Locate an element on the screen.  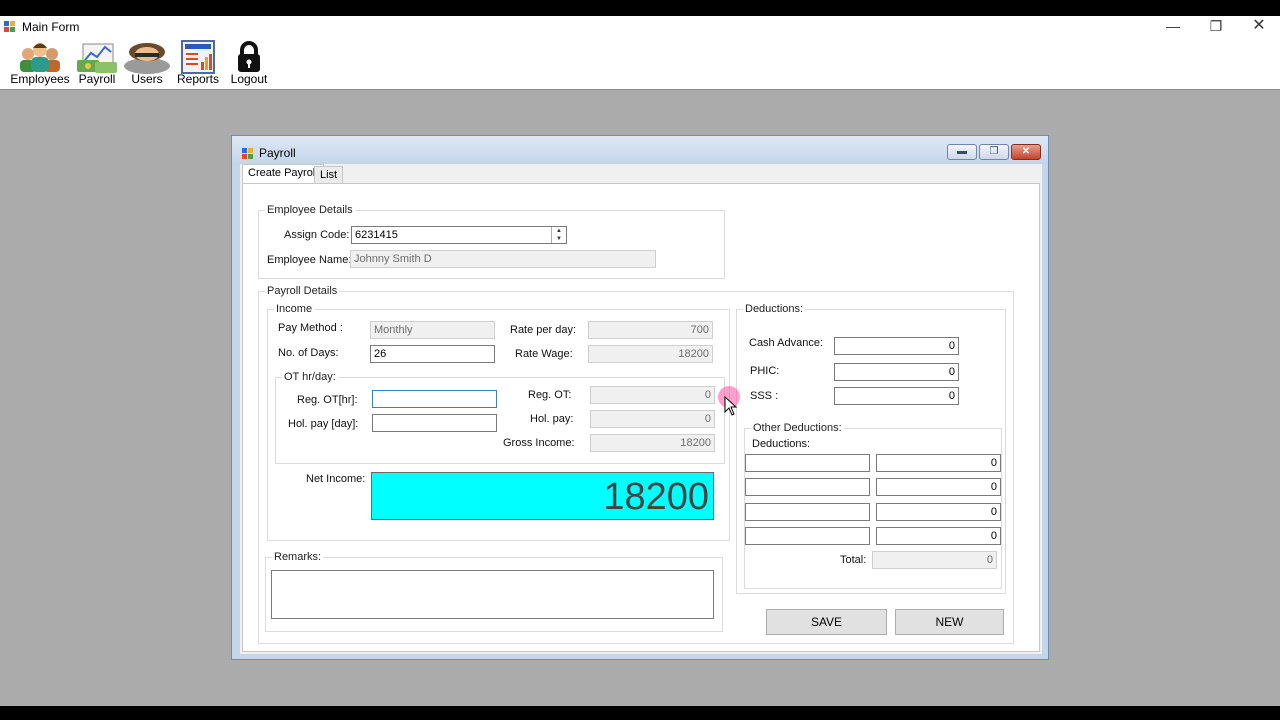
toolbar-users-button: Users is located at coordinates (147, 64).